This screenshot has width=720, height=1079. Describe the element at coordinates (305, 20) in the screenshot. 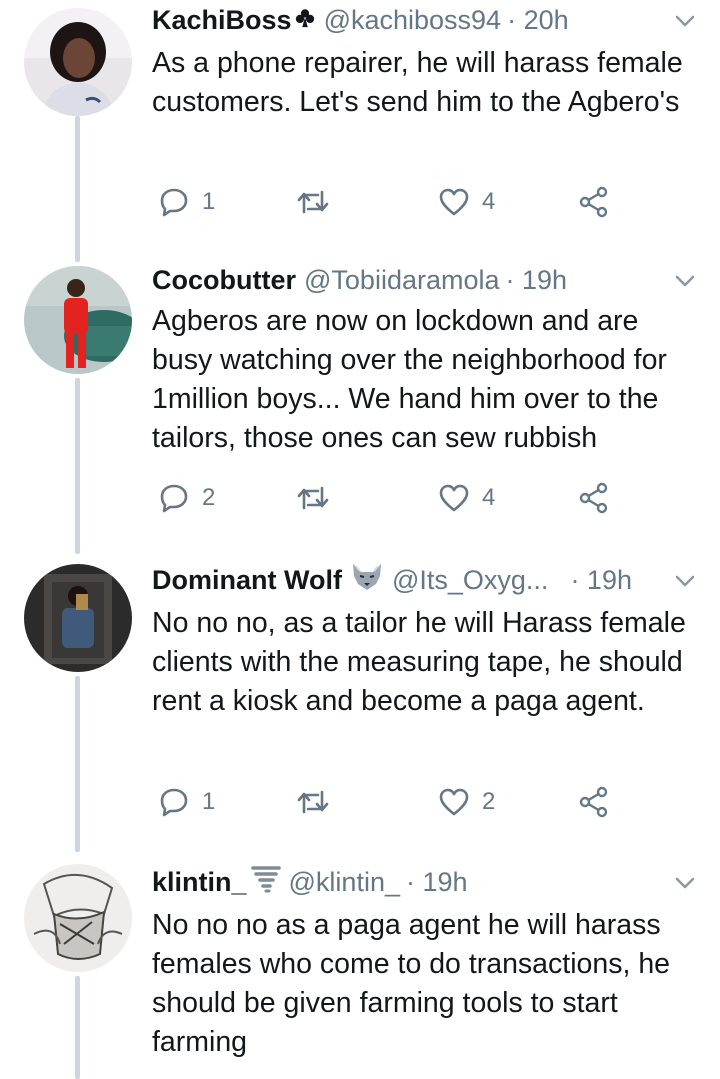

I see `club-suit-icon` at that location.